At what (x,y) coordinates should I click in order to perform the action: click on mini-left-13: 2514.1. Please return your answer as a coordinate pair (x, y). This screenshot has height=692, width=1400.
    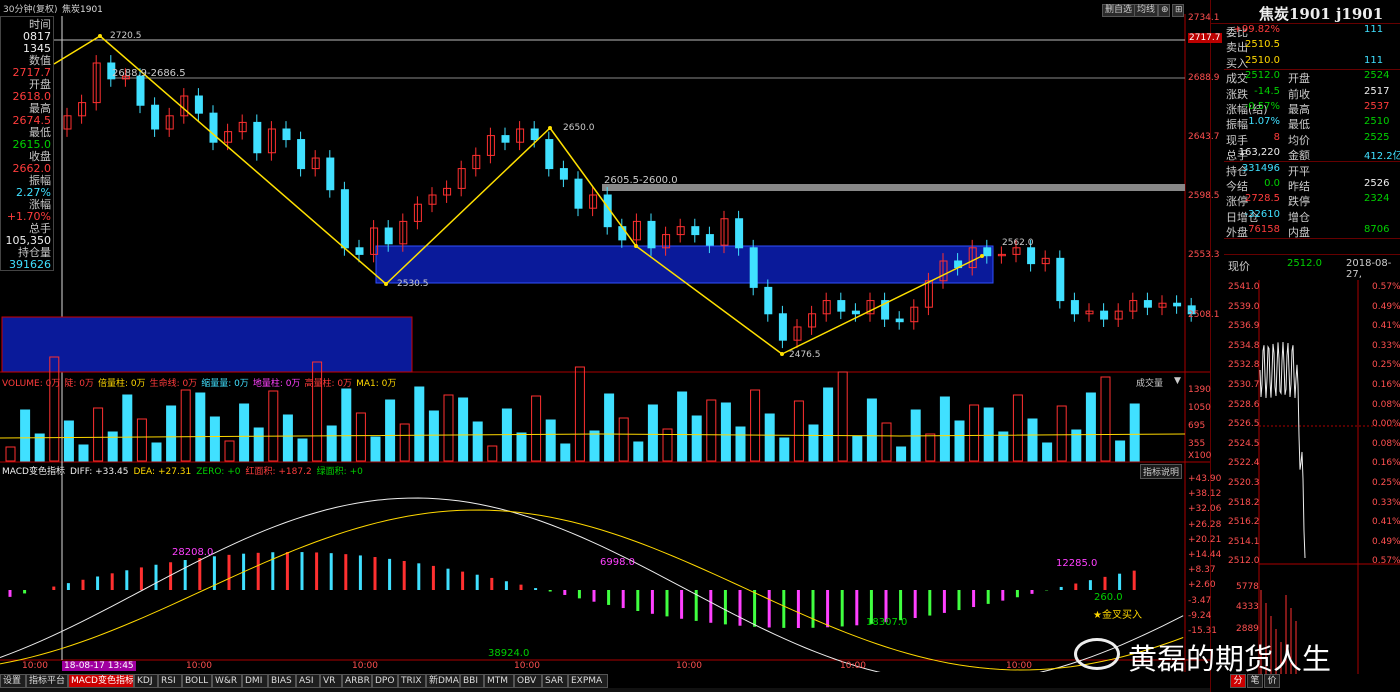
    Looking at the image, I should click on (1244, 541).